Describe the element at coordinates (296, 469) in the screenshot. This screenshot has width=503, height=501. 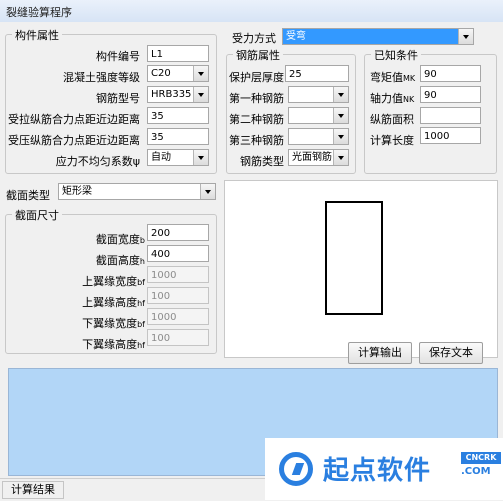
I see `logo-icon` at that location.